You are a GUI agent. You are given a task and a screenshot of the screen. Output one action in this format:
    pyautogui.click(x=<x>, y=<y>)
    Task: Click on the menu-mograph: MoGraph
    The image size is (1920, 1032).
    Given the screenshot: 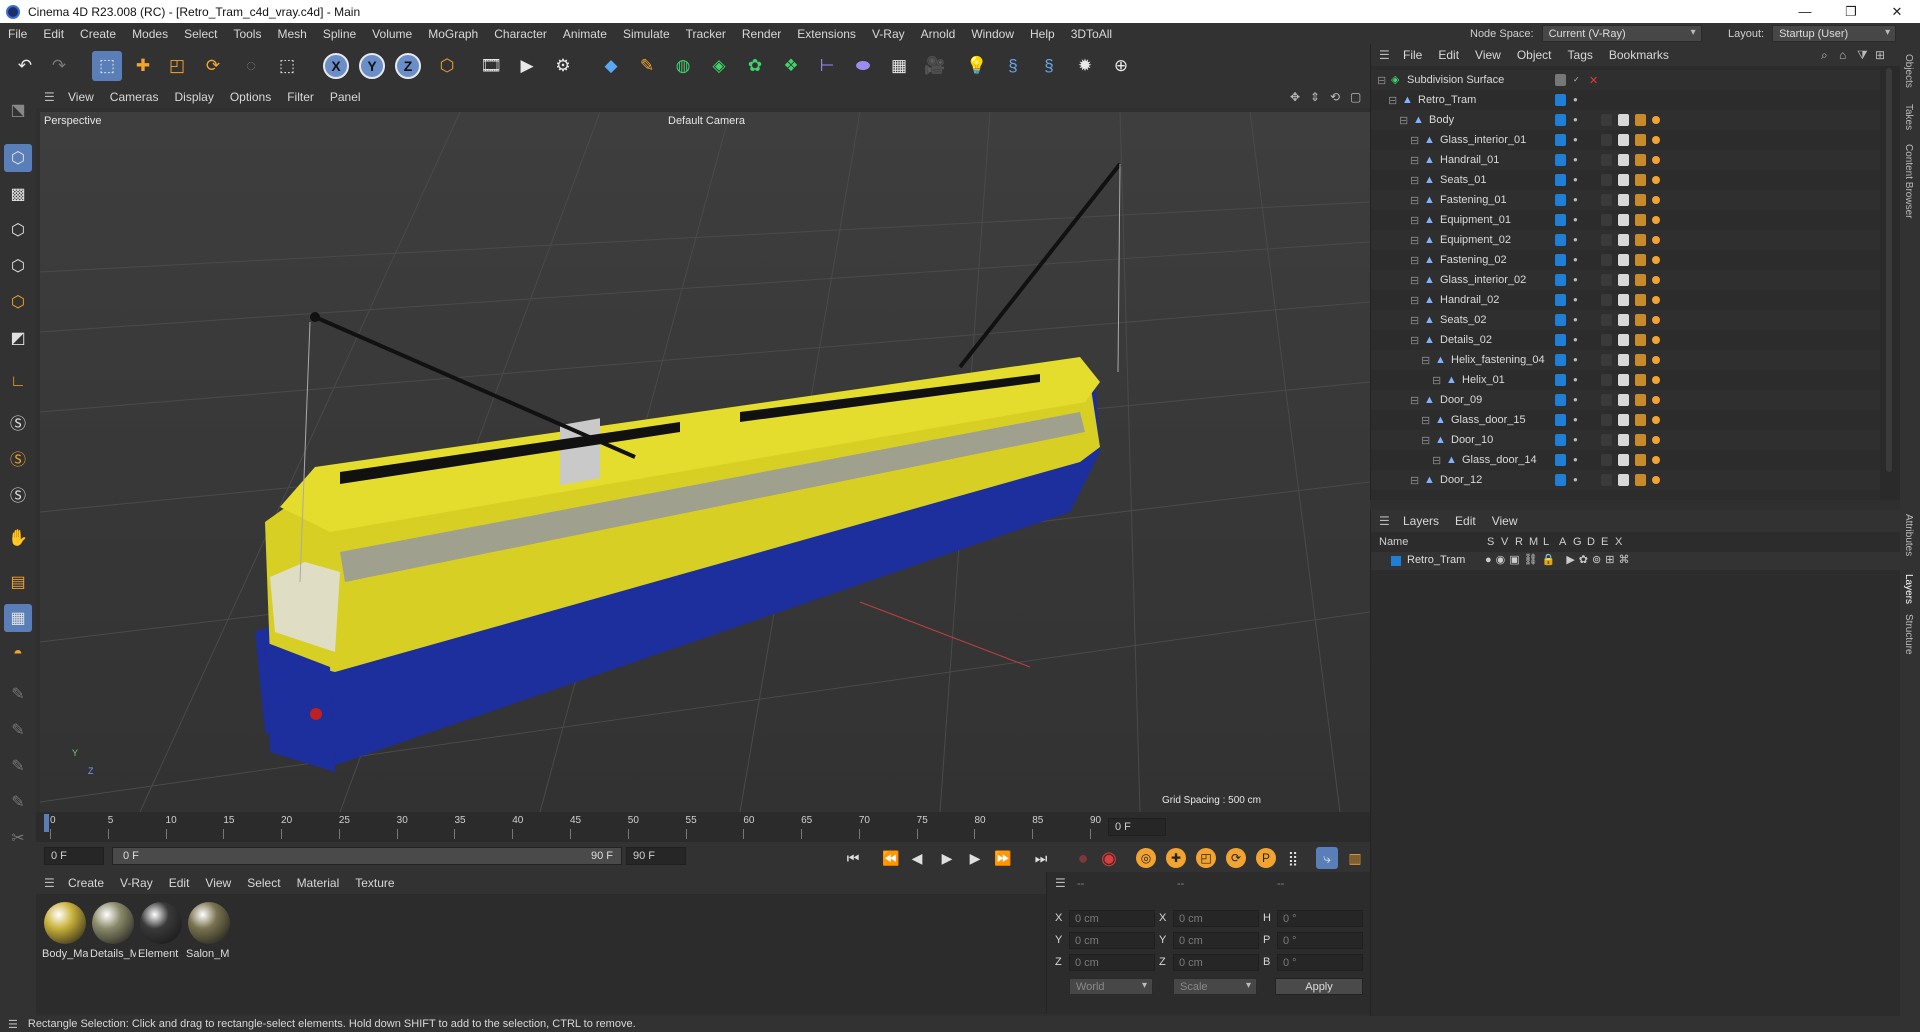 What is the action you would take?
    pyautogui.click(x=453, y=34)
    